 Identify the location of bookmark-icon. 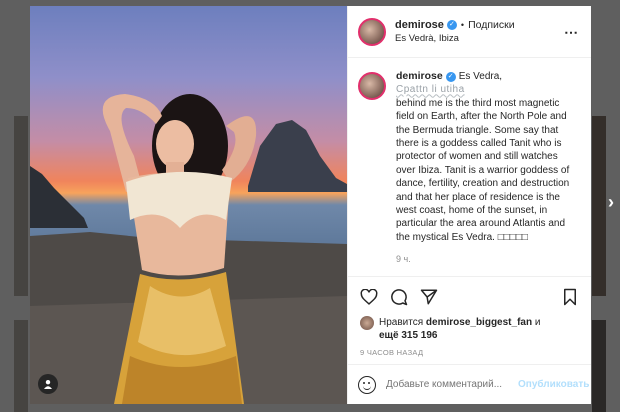
(570, 297).